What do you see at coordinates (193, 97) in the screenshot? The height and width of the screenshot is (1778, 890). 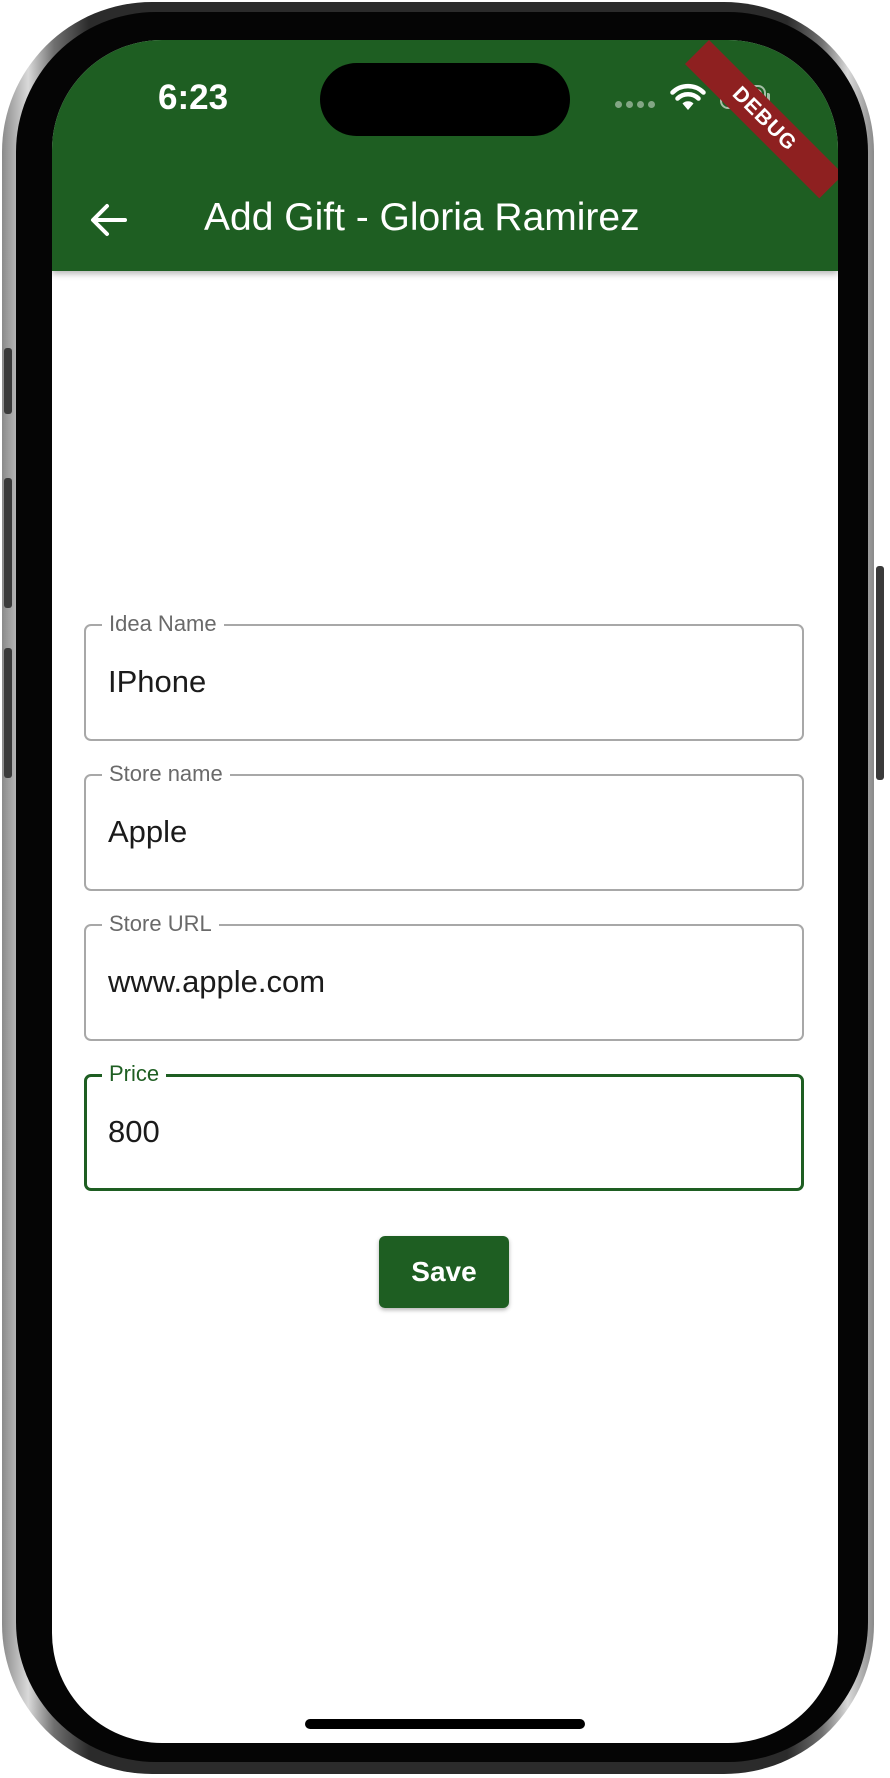 I see `status-time: 6:23` at bounding box center [193, 97].